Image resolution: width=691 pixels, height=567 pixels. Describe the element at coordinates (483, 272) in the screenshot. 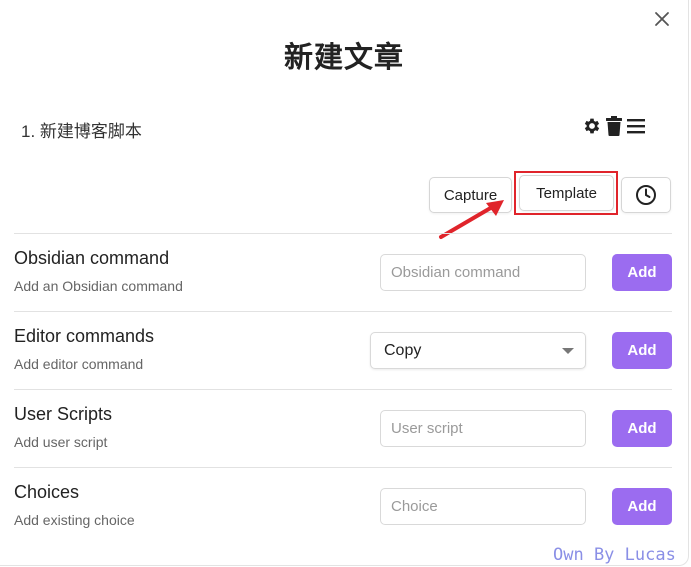

I see `obsidian-command-input` at that location.